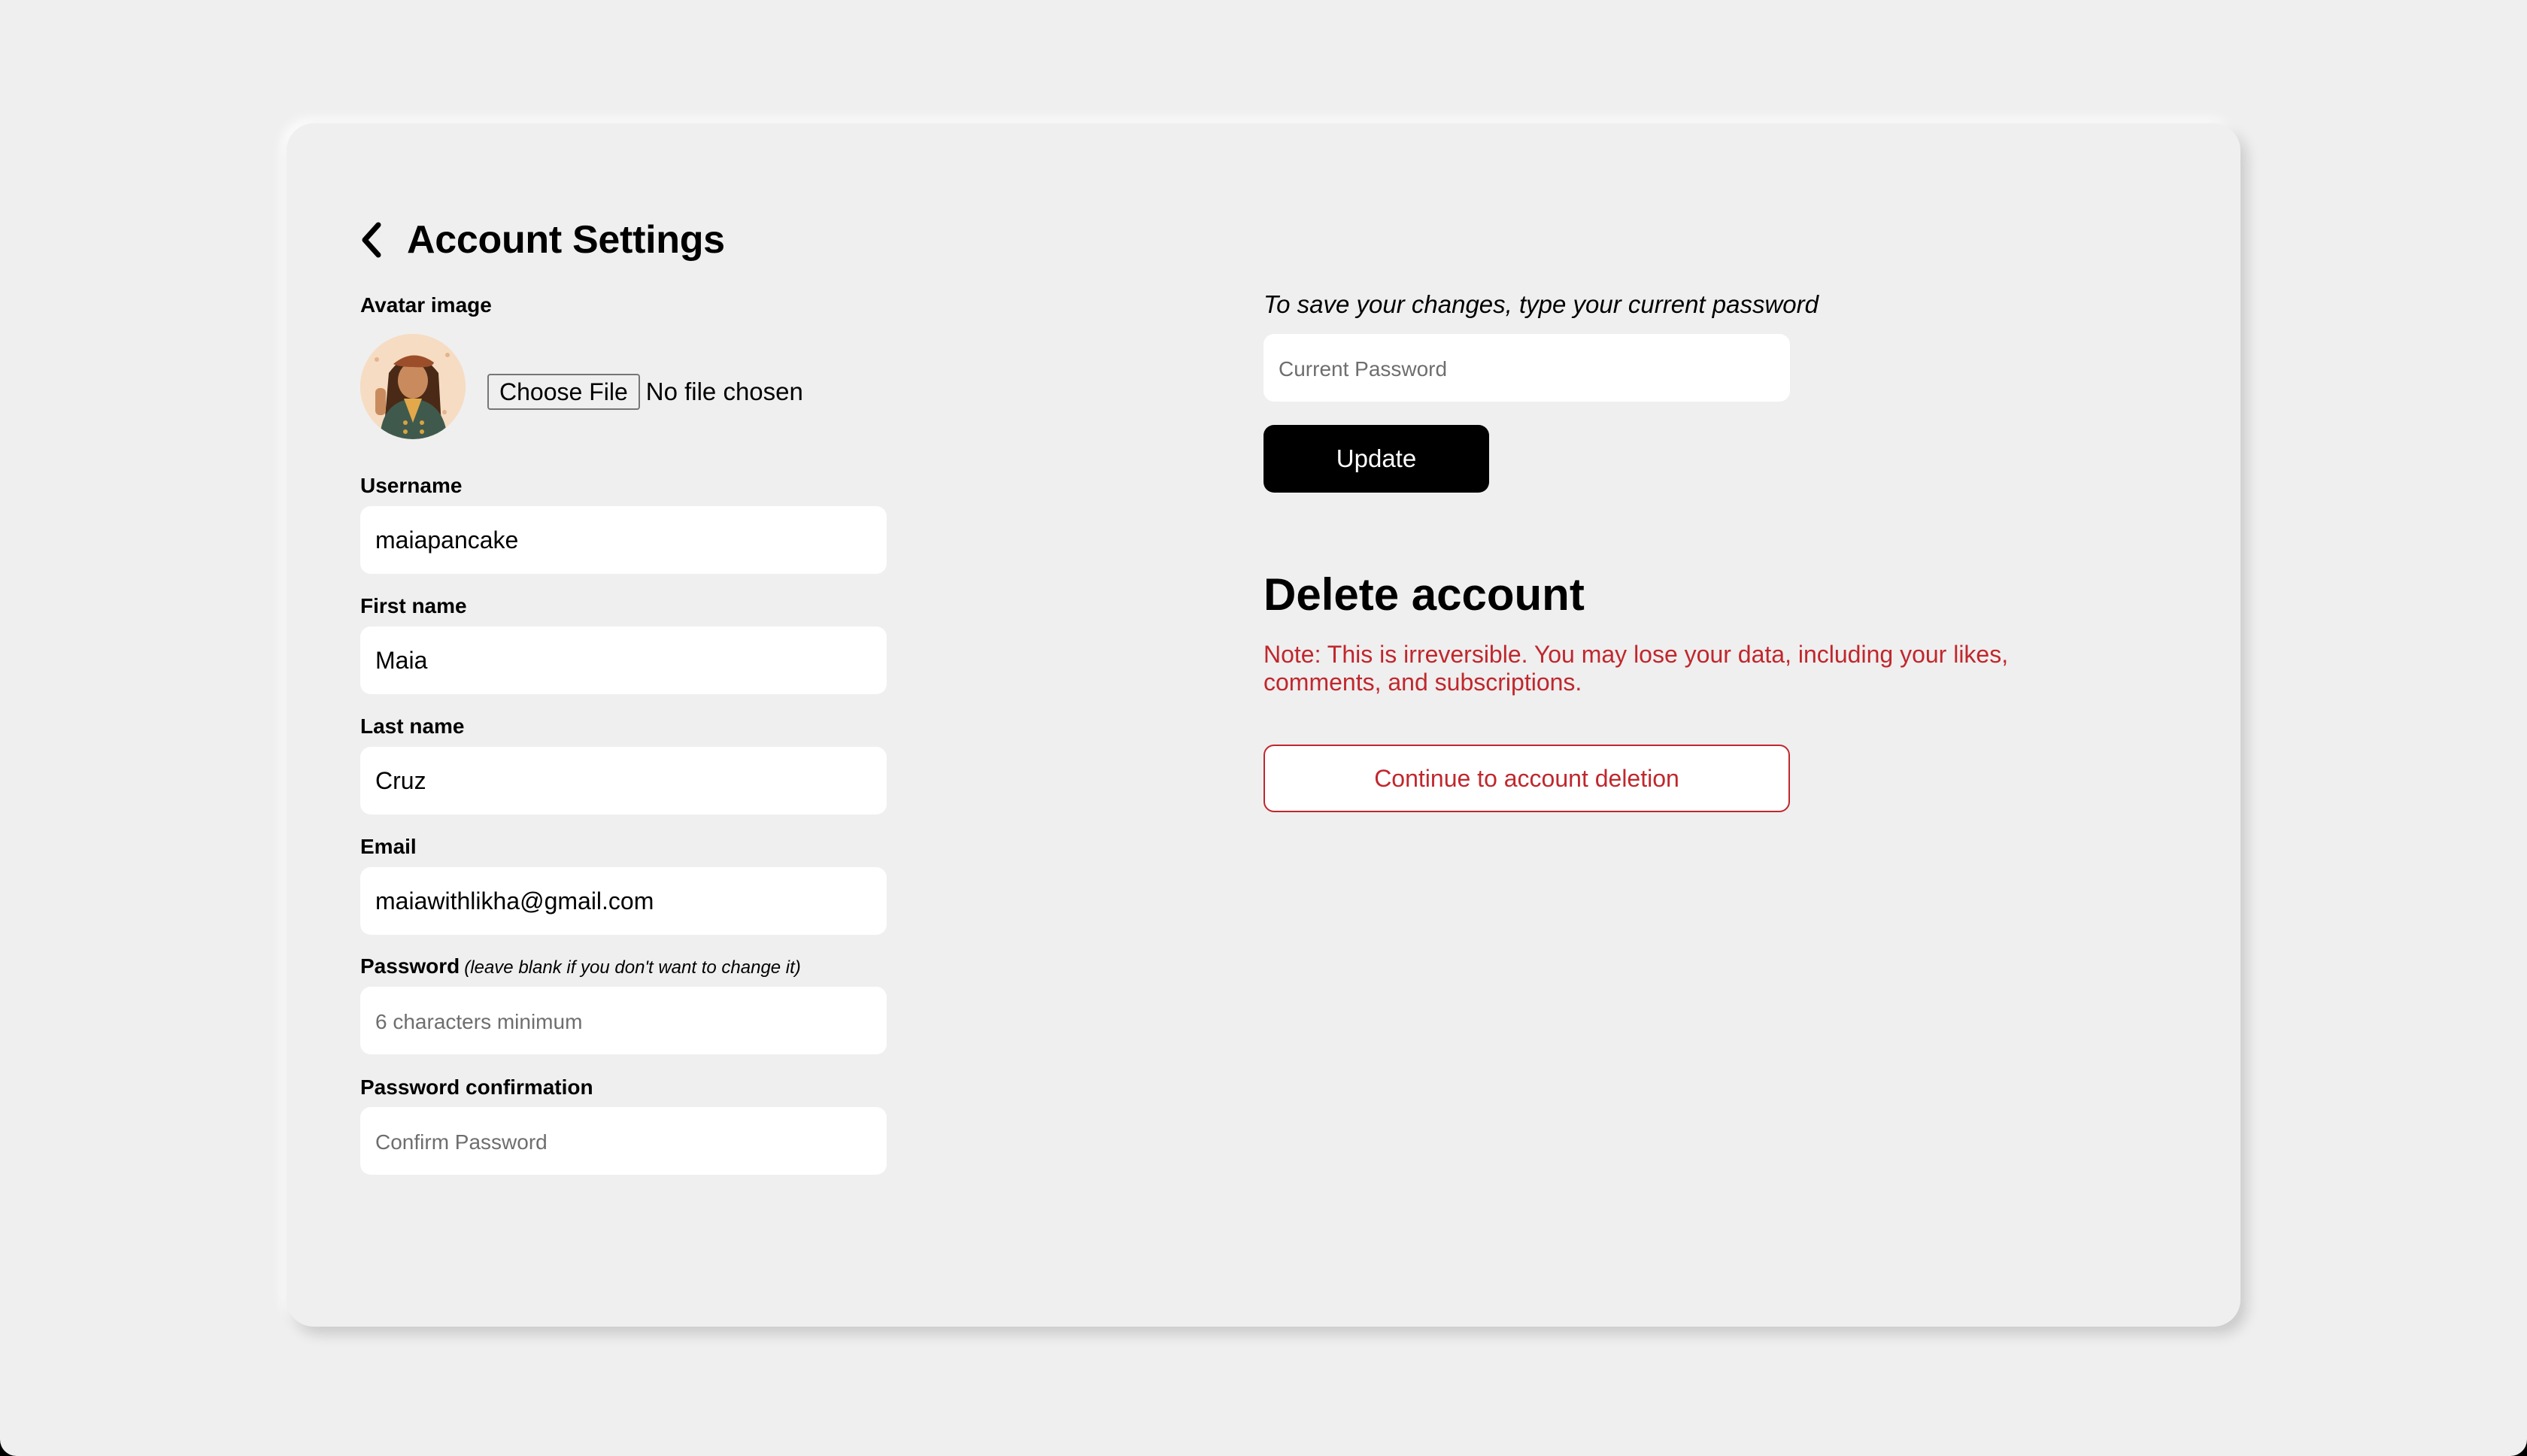  Describe the element at coordinates (371, 240) in the screenshot. I see `chevron-left-icon` at that location.